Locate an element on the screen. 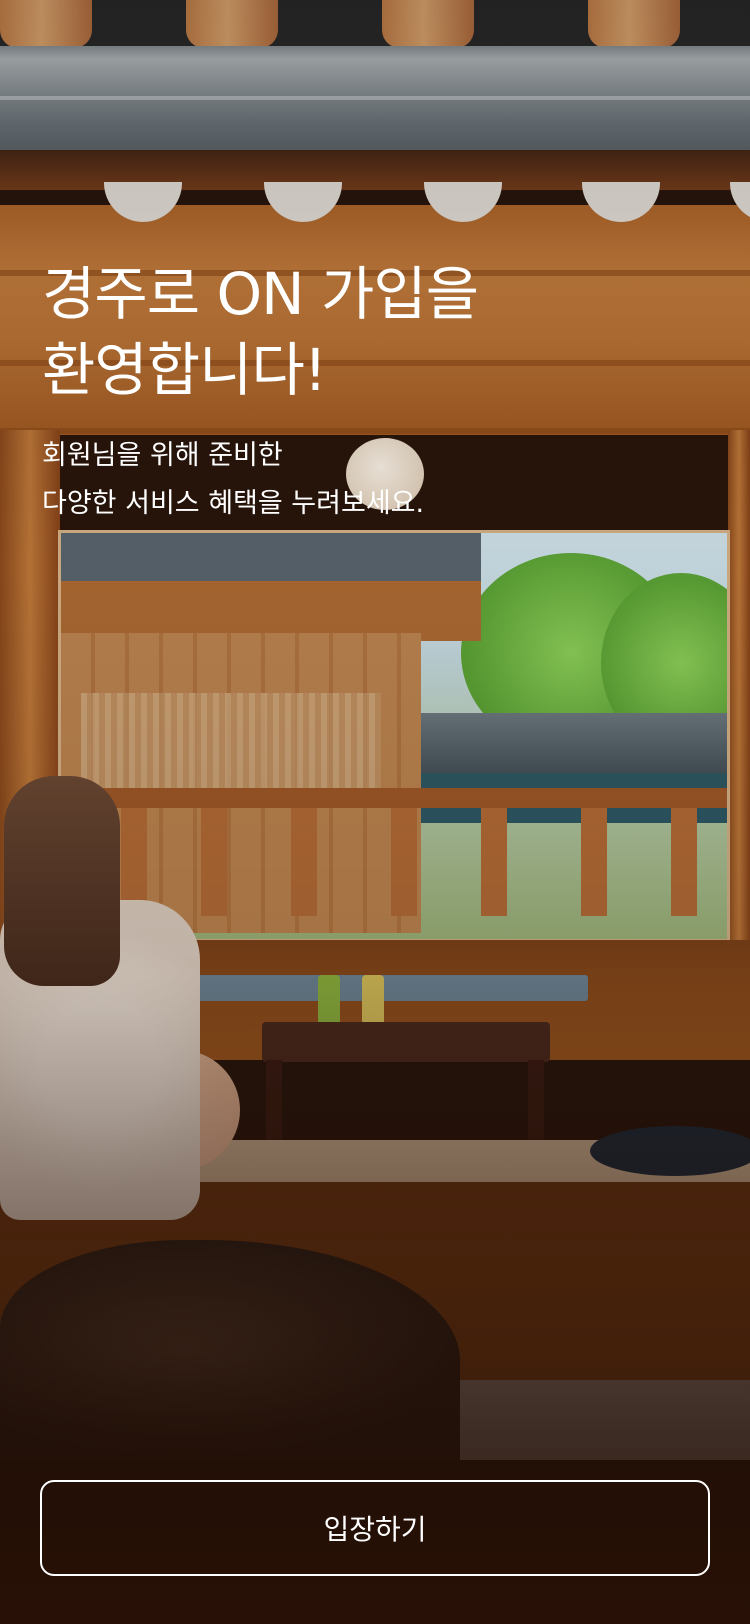 The image size is (750, 1624). welcome-subtitle: 회원님을 위해 준비한 다양한 서비스 혜택을 누려보세요. is located at coordinates (233, 479).